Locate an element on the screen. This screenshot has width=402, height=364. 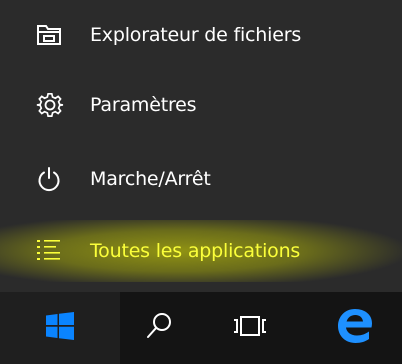
edge-button is located at coordinates (355, 328).